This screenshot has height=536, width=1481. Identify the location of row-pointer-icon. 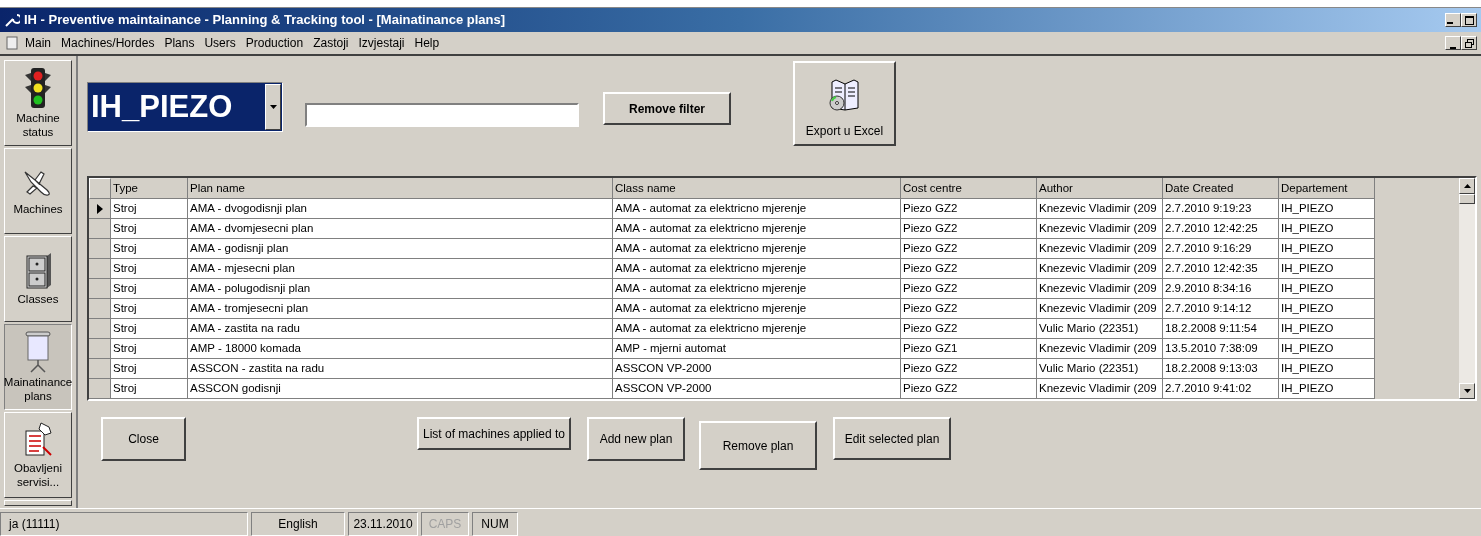
(99, 208).